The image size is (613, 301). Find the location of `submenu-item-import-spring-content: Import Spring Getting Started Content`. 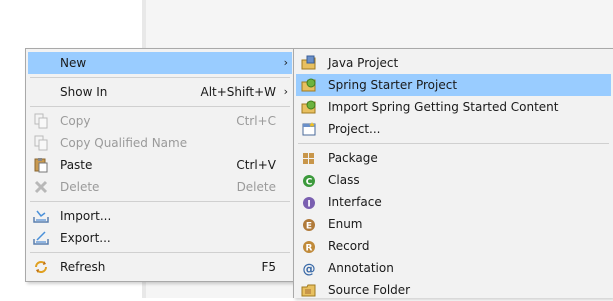

submenu-item-import-spring-content: Import Spring Getting Started Content is located at coordinates (453, 107).